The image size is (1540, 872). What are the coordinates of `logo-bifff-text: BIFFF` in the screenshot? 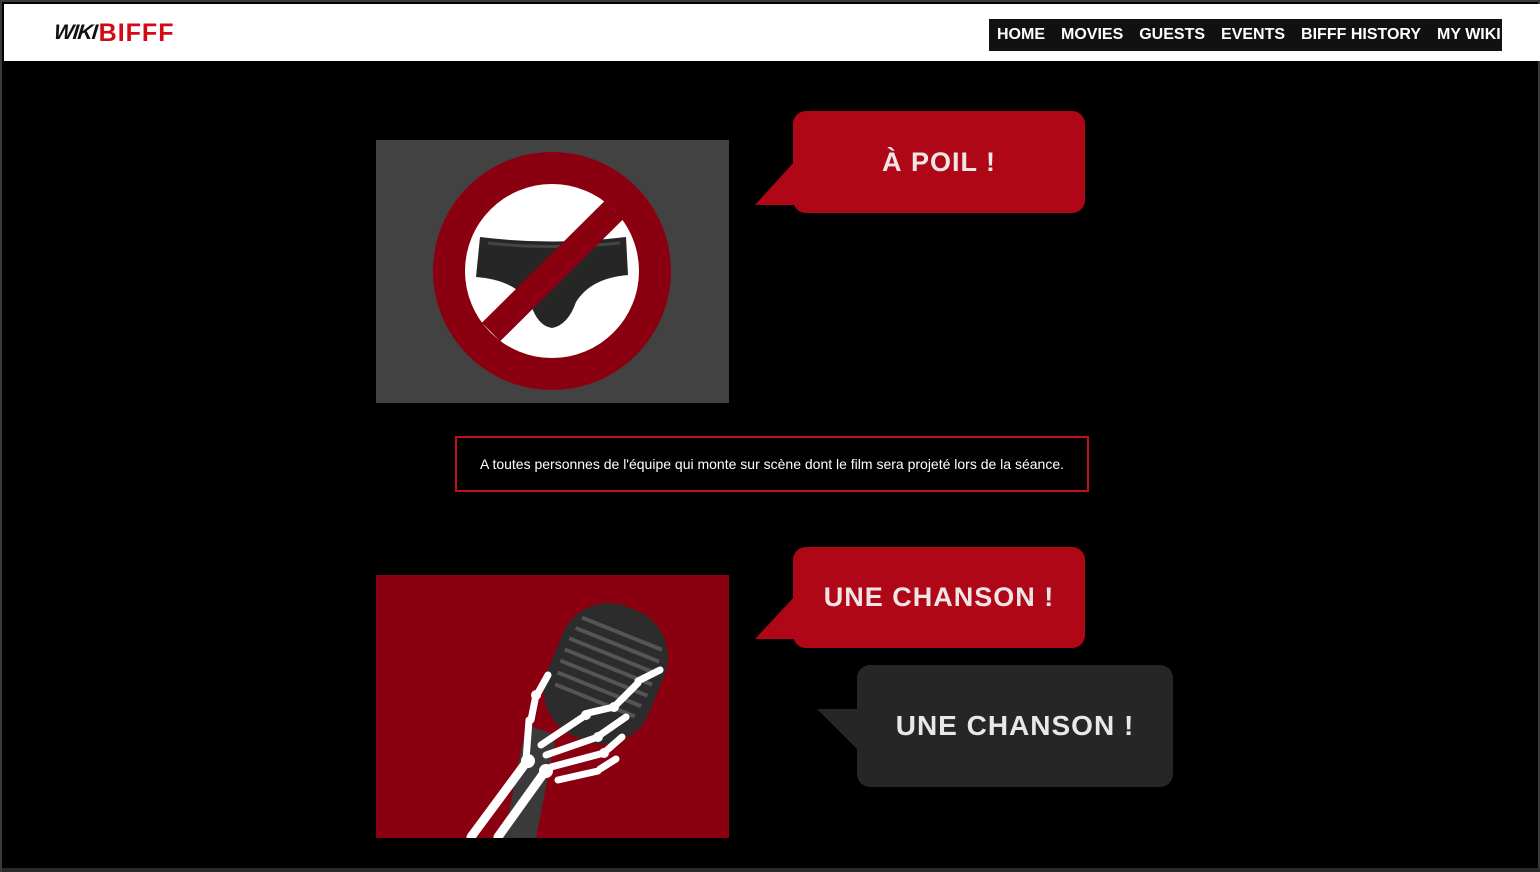 It's located at (136, 32).